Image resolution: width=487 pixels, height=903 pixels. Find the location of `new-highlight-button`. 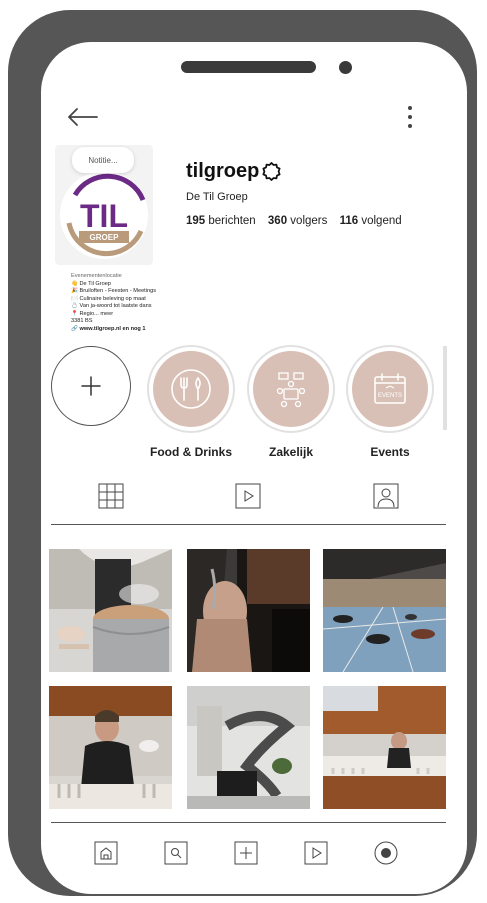

new-highlight-button is located at coordinates (91, 386).